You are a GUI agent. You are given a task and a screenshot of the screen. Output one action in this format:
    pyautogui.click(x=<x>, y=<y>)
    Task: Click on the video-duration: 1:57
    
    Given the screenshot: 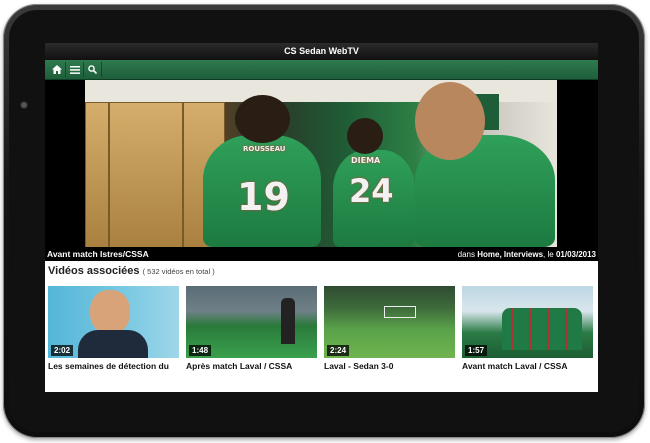 What is the action you would take?
    pyautogui.click(x=476, y=350)
    